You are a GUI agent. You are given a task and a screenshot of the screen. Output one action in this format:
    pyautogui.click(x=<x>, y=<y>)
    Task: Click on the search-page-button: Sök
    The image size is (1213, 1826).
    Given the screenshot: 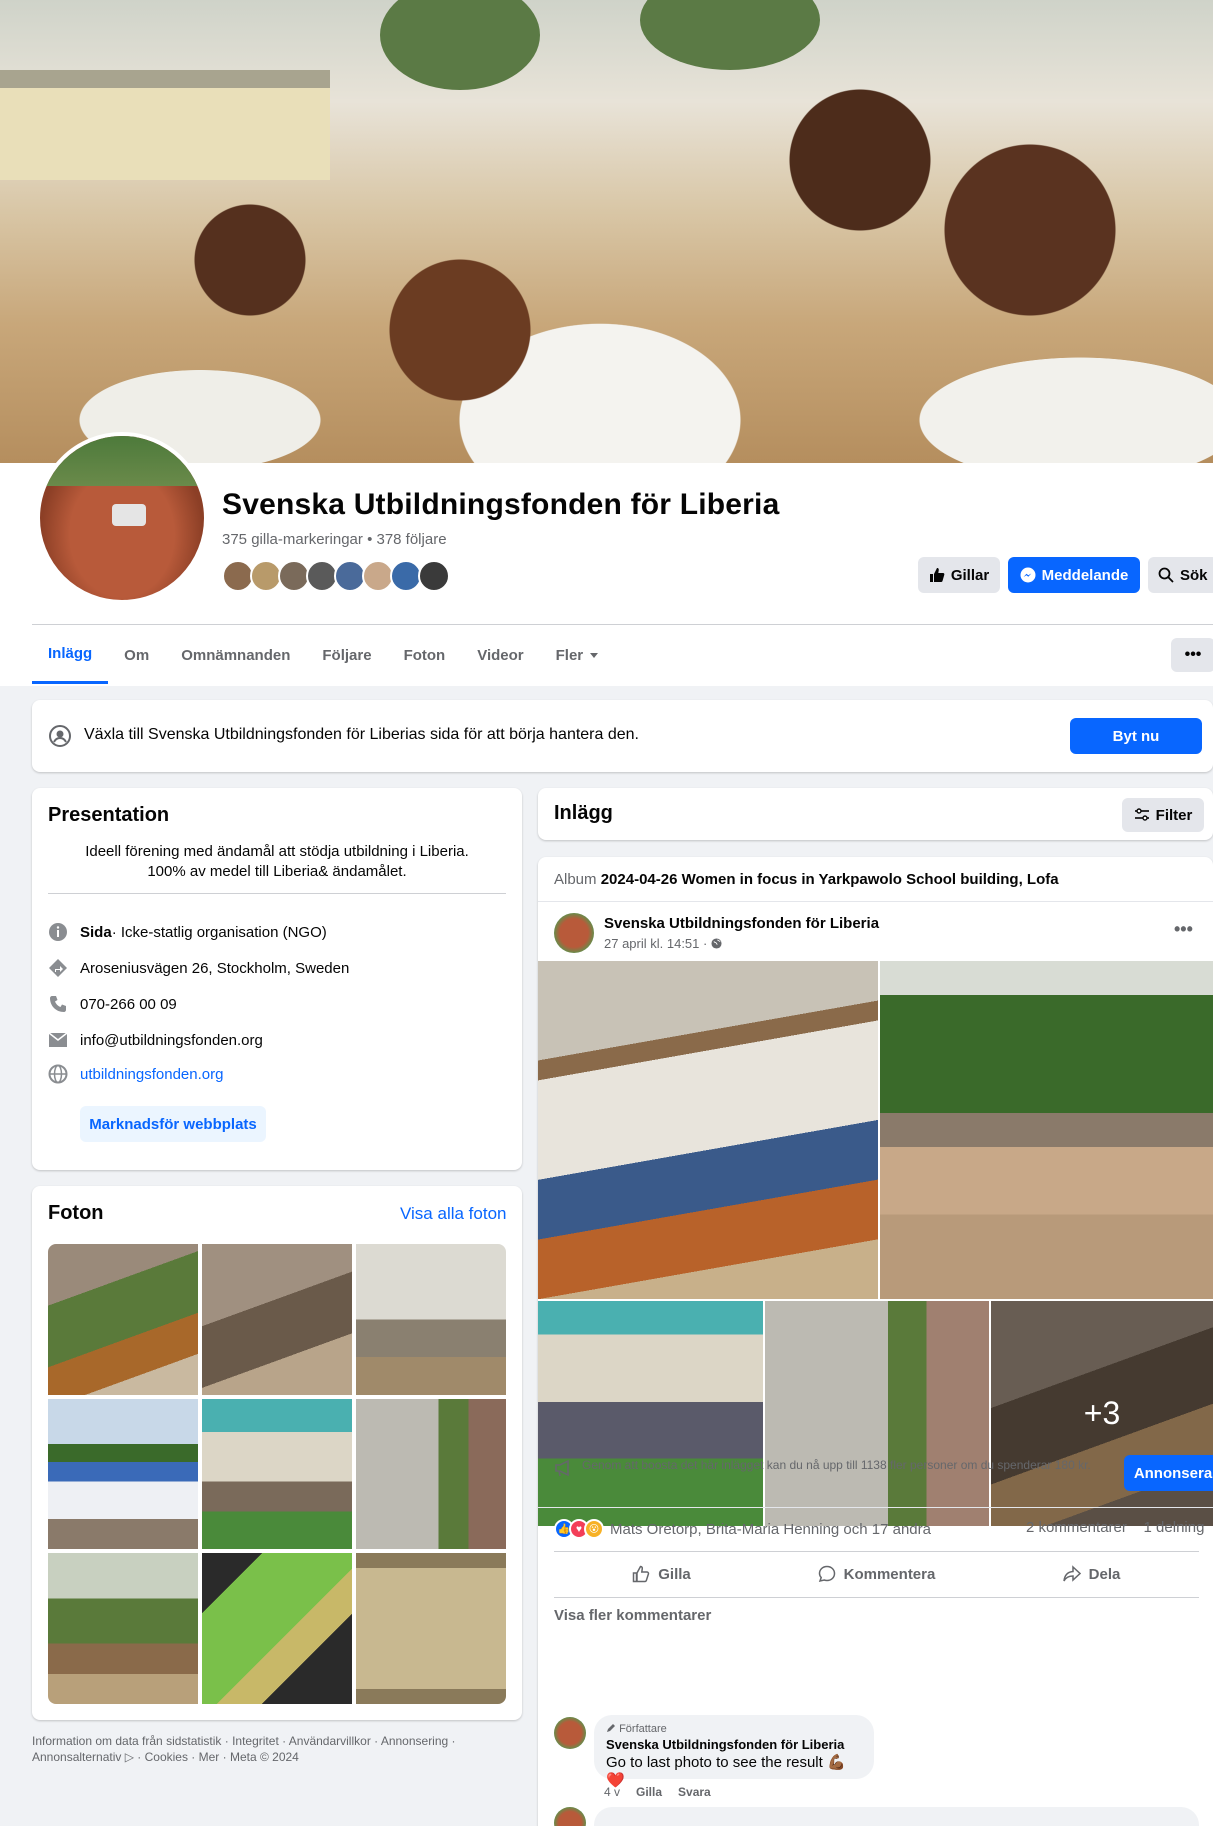 What is the action you would take?
    pyautogui.click(x=1180, y=575)
    